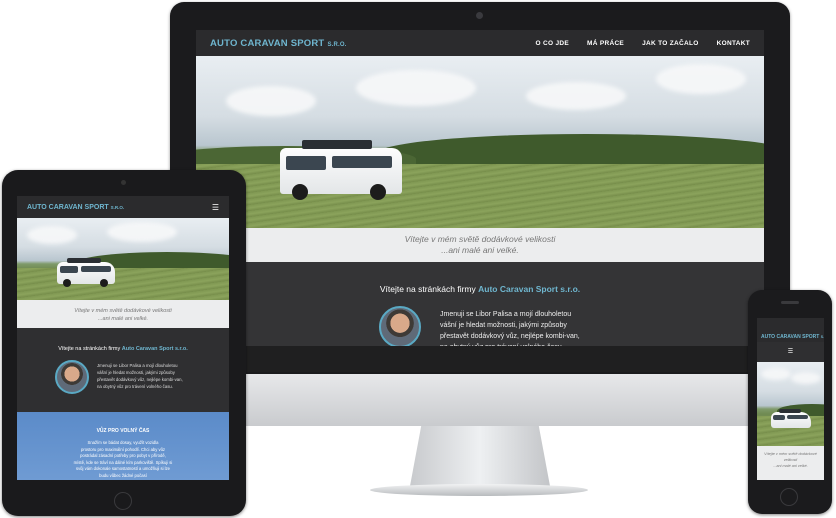  Describe the element at coordinates (123, 431) in the screenshot. I see `section-title: VŮZ PRO VOLNÝ ČAS` at that location.